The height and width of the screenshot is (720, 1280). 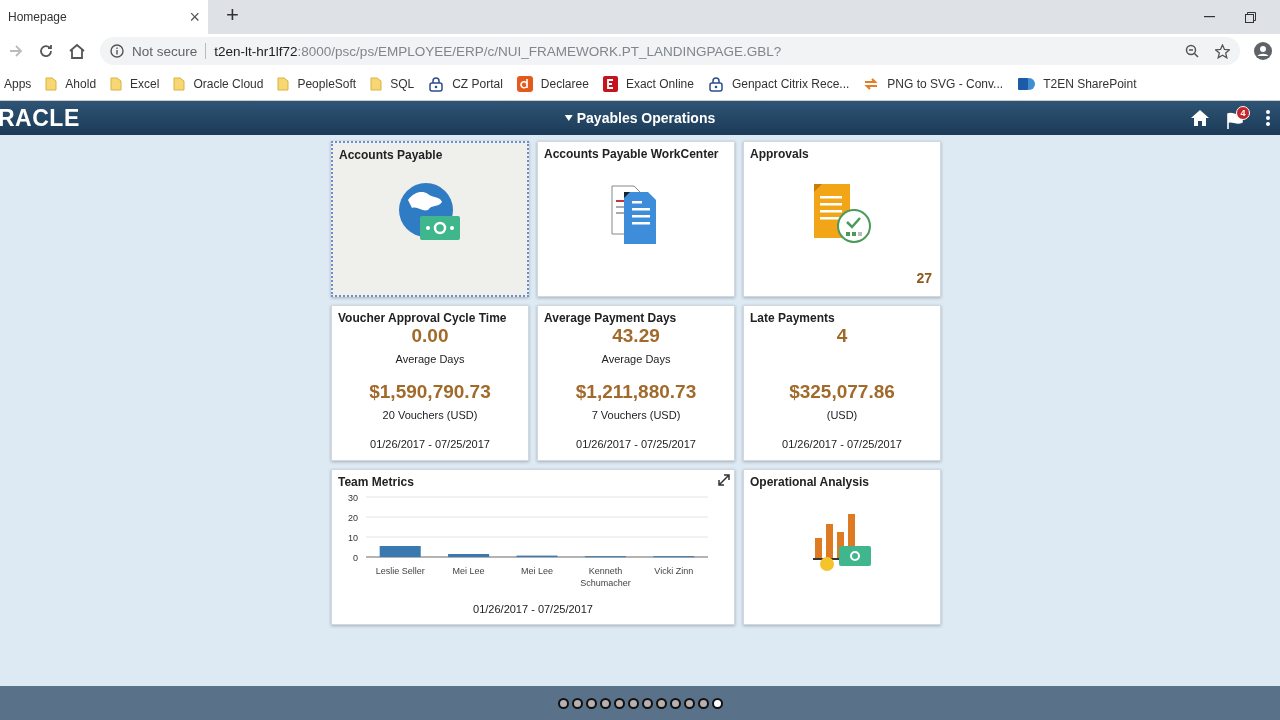 I want to click on url-text: t2en-lt-hr1lf72:8000/psc/ps/EMPLOYEE/ERP/c/NUI_FRAMEWORK.PT_LANDINGPAGE.GBL?, so click(x=498, y=51).